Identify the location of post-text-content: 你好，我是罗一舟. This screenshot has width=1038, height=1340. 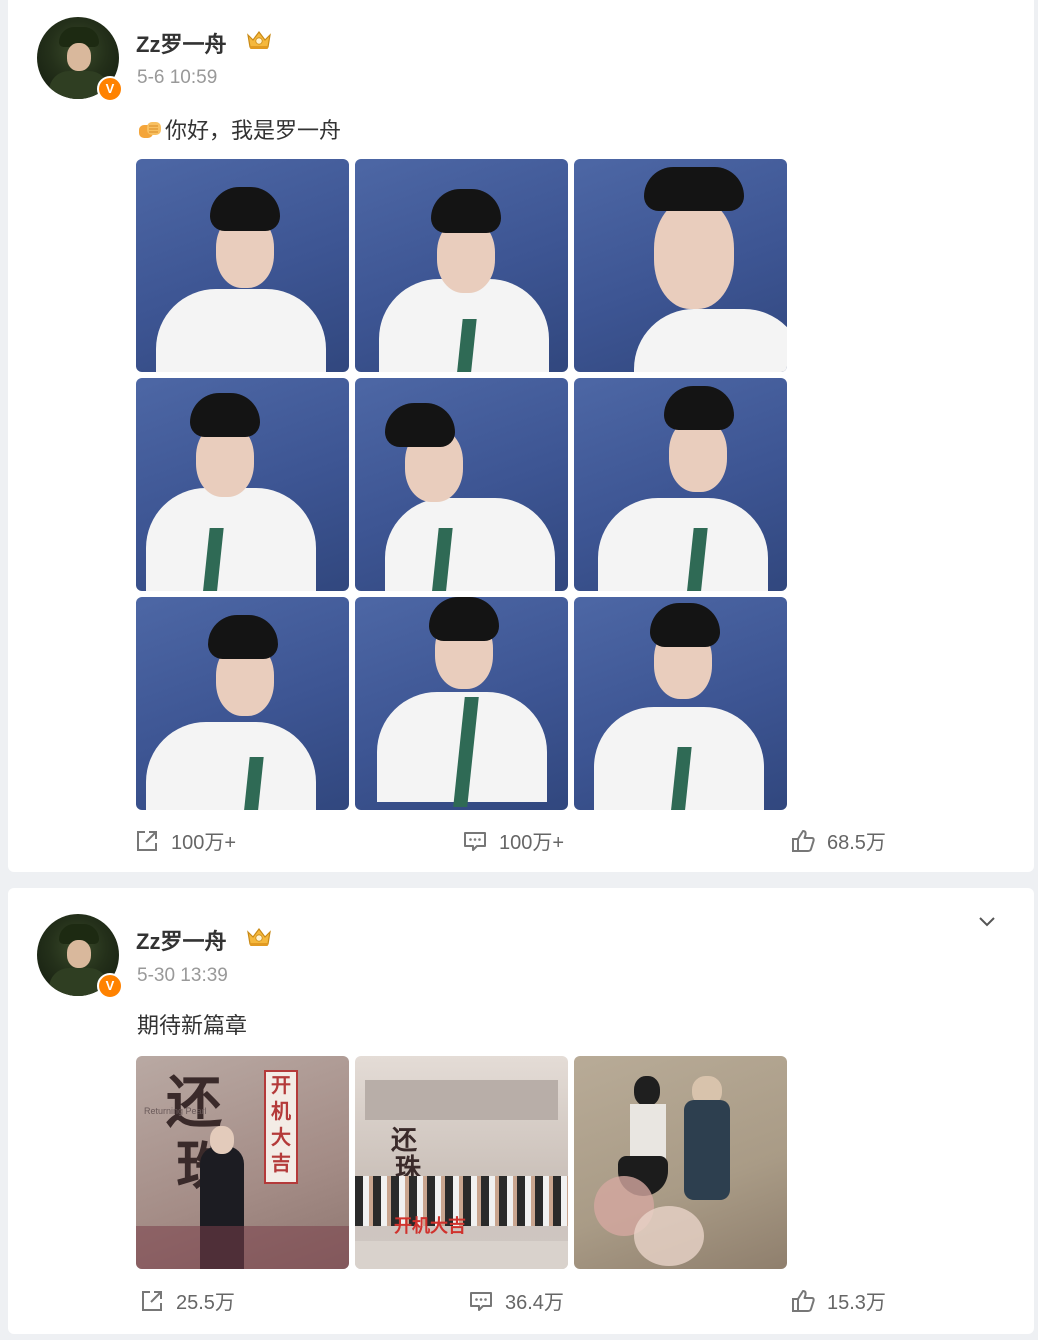
(253, 130).